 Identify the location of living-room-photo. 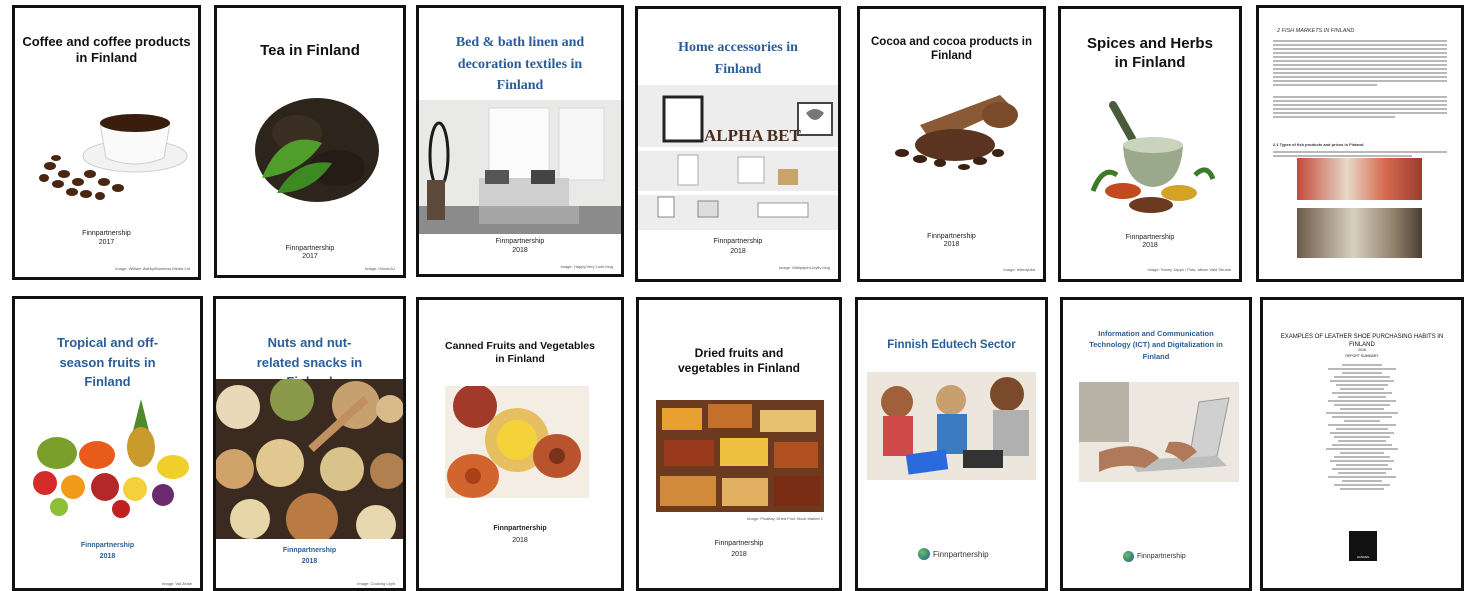
(520, 167).